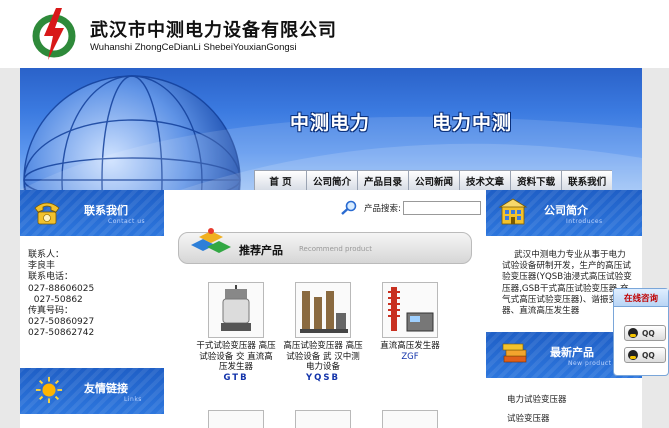 The height and width of the screenshot is (428, 669). I want to click on contact-line: 联系人：, so click(46, 255).